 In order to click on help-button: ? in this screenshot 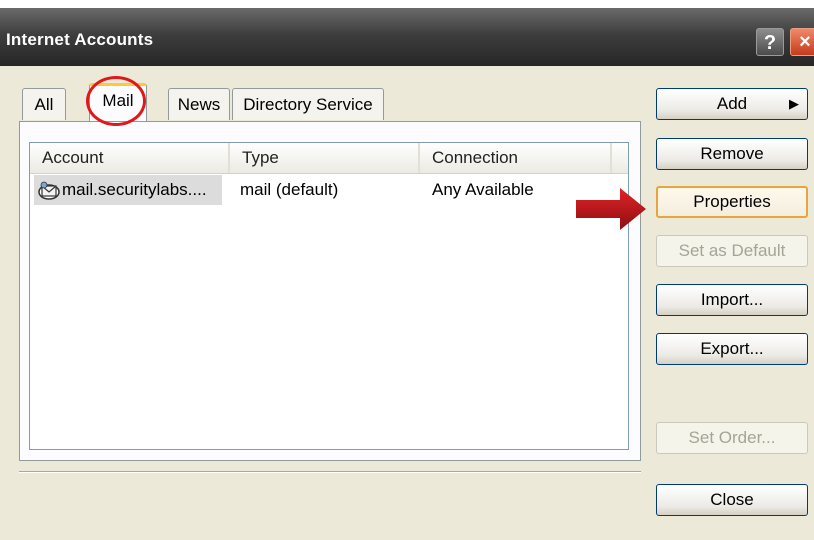, I will do `click(770, 42)`.